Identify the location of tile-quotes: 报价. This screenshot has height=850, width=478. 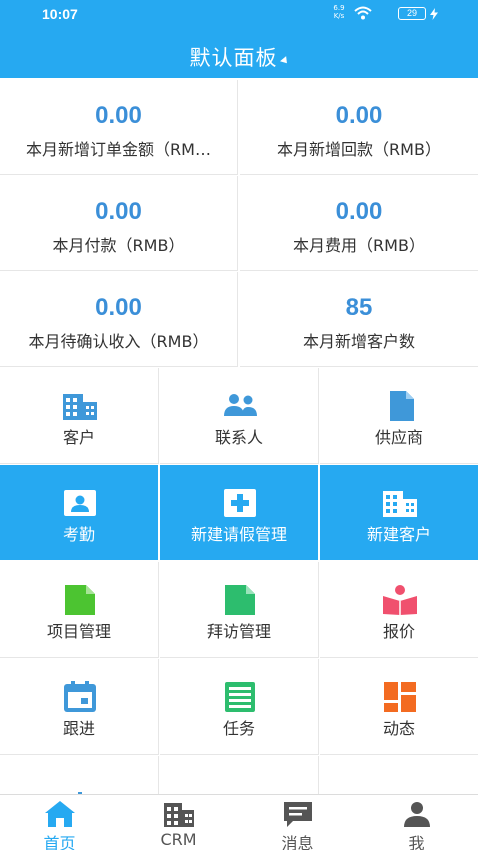
(399, 610).